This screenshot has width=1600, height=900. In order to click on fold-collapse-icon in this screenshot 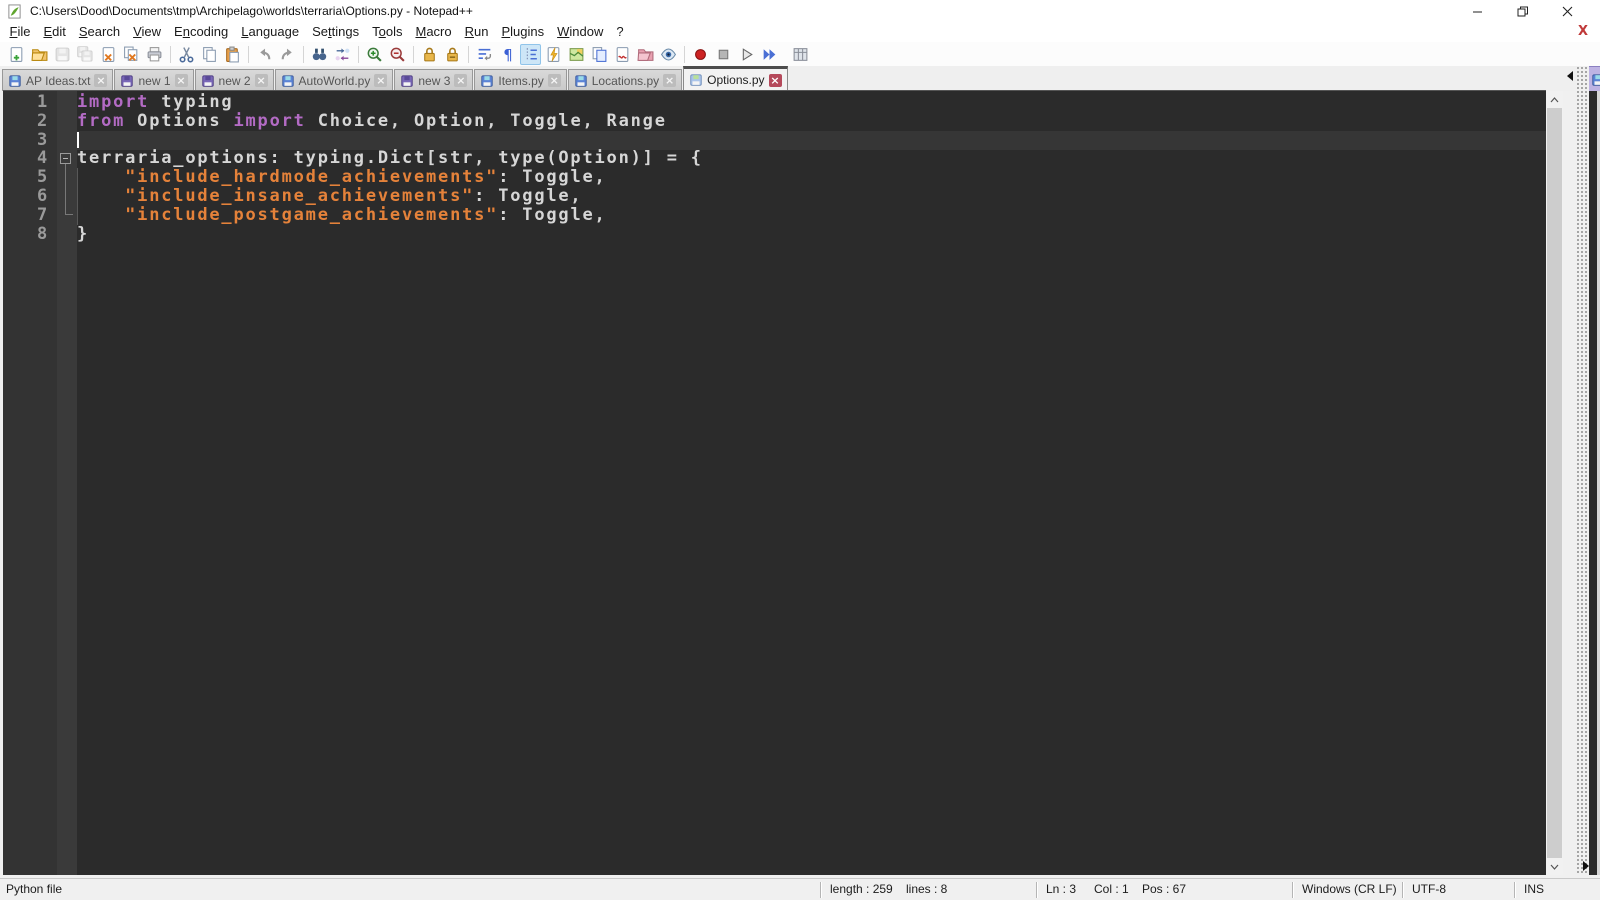, I will do `click(65, 159)`.